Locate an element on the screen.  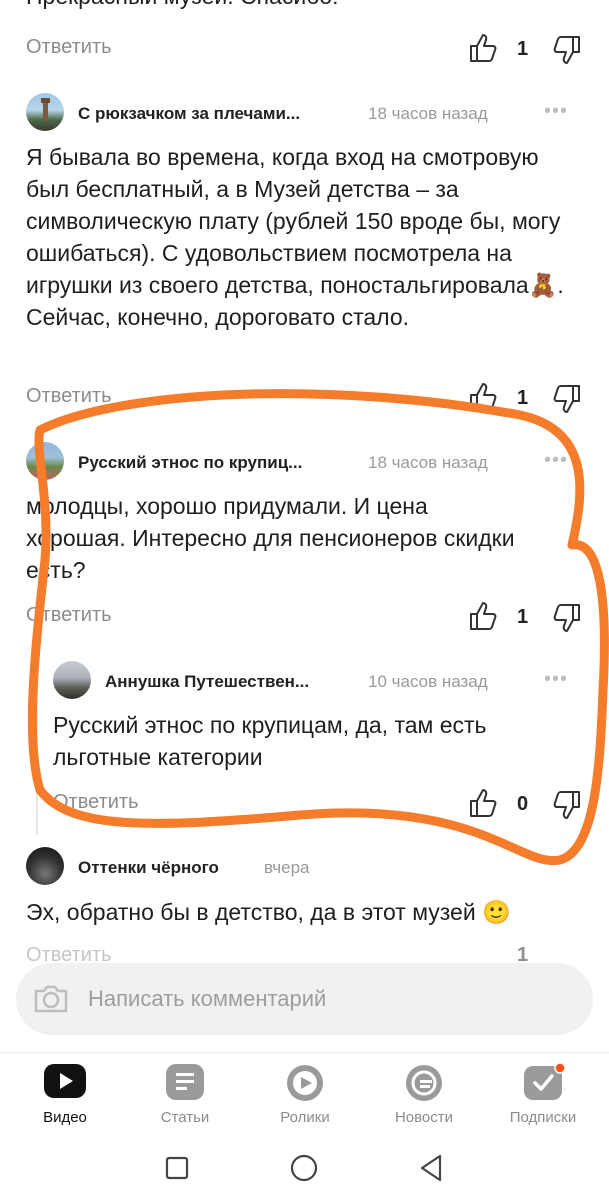
nav-label: Подписки is located at coordinates (543, 1117).